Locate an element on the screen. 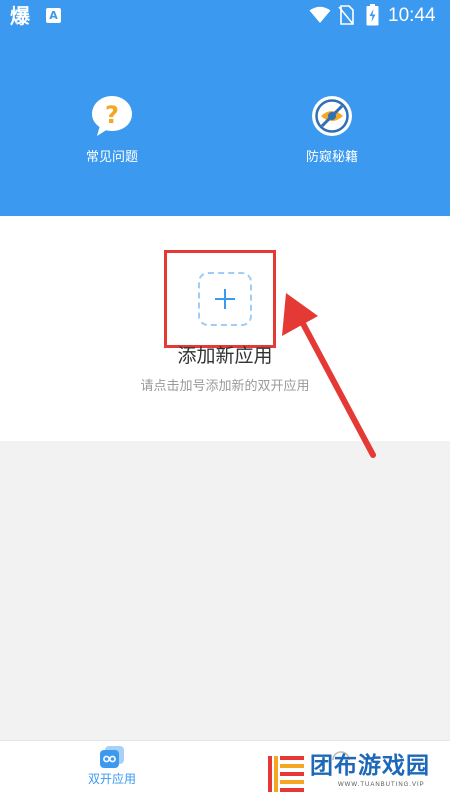 The height and width of the screenshot is (800, 450). faq-button: ? 常见问题 is located at coordinates (112, 130).